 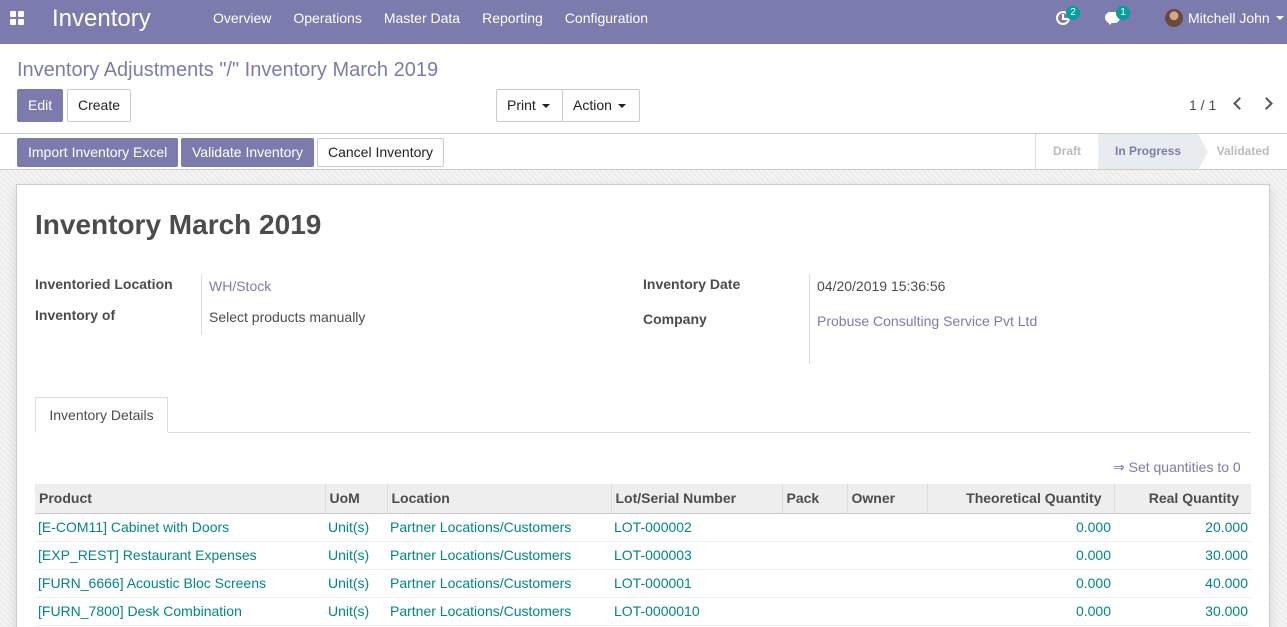 What do you see at coordinates (242, 18) in the screenshot?
I see `menu-item-overview: Overview` at bounding box center [242, 18].